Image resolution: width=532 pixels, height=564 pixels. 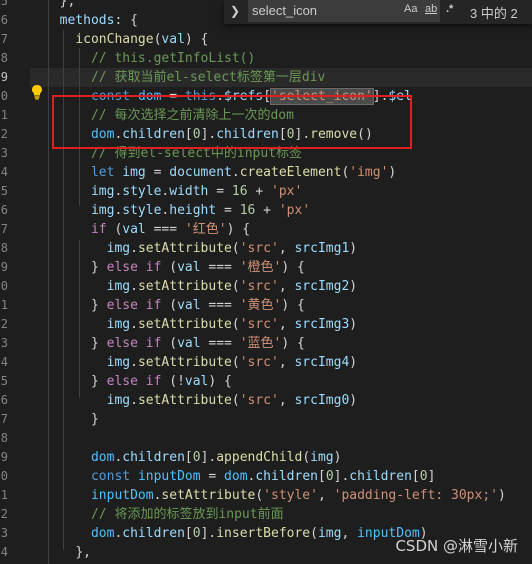 What do you see at coordinates (293, 267) in the screenshot?
I see `code-token: ) {` at bounding box center [293, 267].